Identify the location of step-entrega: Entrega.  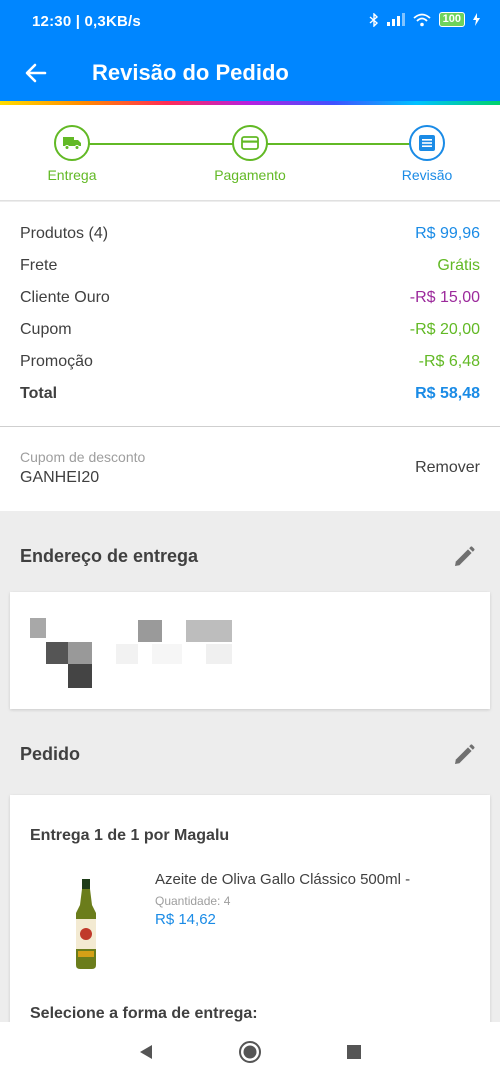
(72, 154).